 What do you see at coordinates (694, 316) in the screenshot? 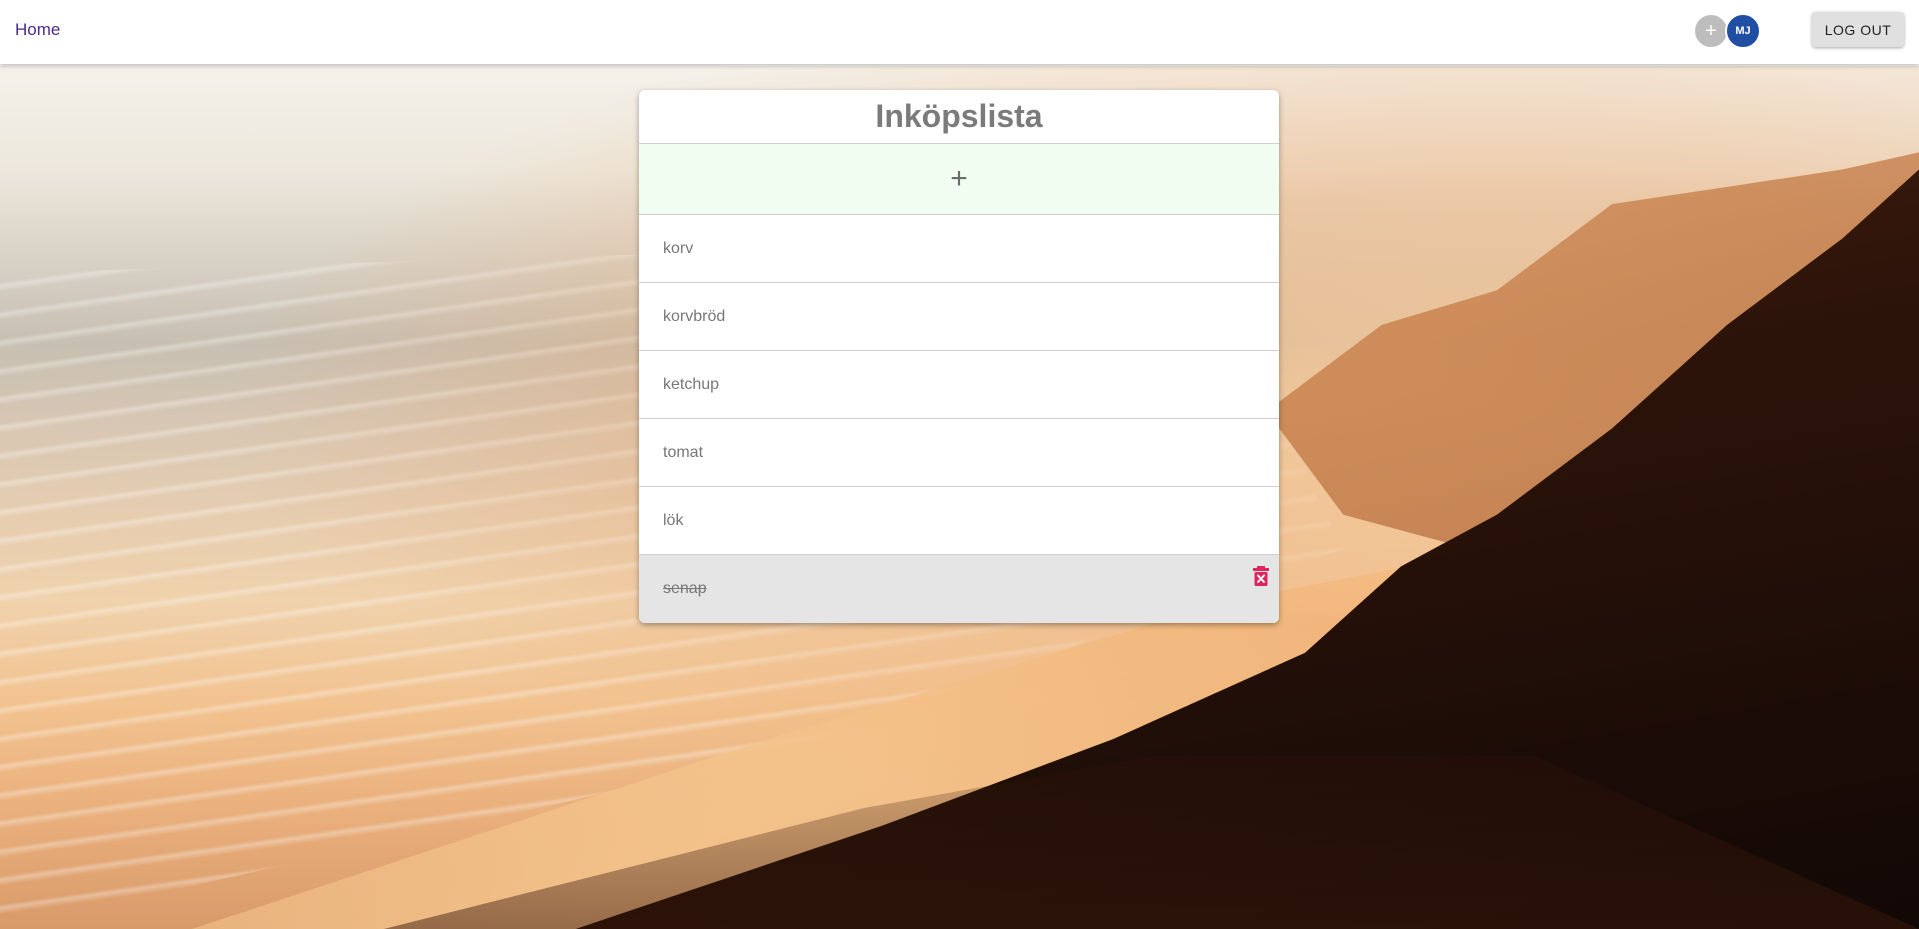
I see `list-item-label: korvbröd` at bounding box center [694, 316].